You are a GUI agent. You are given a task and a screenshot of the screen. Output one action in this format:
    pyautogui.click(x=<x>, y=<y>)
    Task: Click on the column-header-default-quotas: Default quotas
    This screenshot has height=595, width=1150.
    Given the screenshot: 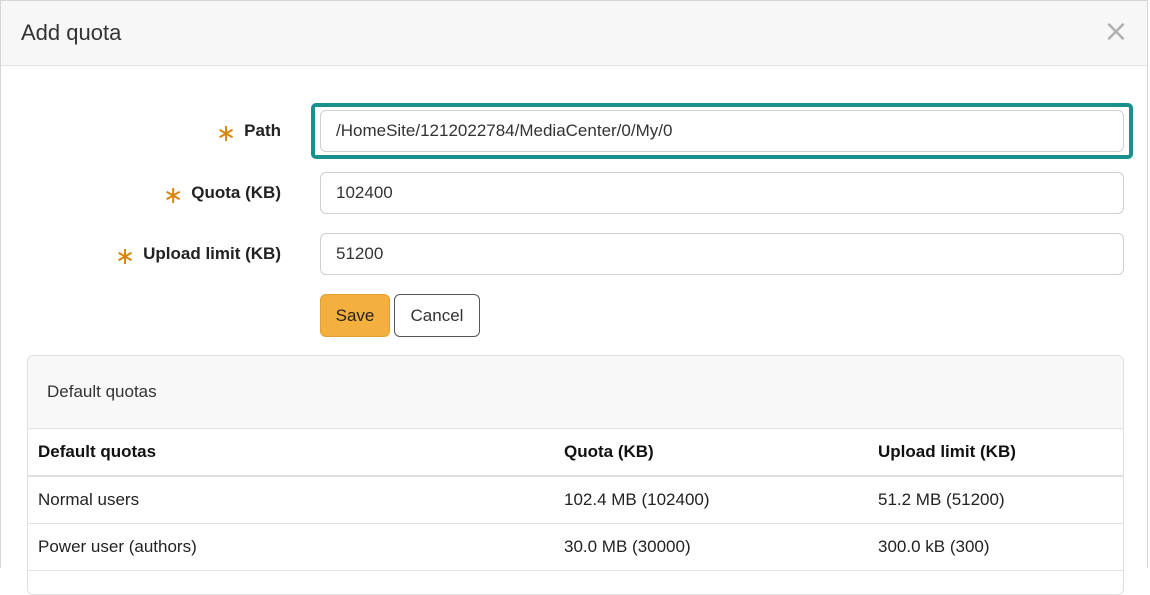 What is the action you would take?
    pyautogui.click(x=291, y=453)
    